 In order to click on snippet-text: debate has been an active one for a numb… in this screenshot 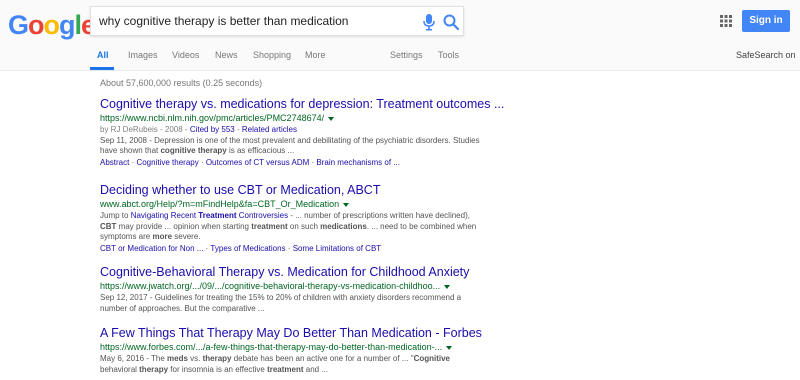, I will do `click(322, 358)`.